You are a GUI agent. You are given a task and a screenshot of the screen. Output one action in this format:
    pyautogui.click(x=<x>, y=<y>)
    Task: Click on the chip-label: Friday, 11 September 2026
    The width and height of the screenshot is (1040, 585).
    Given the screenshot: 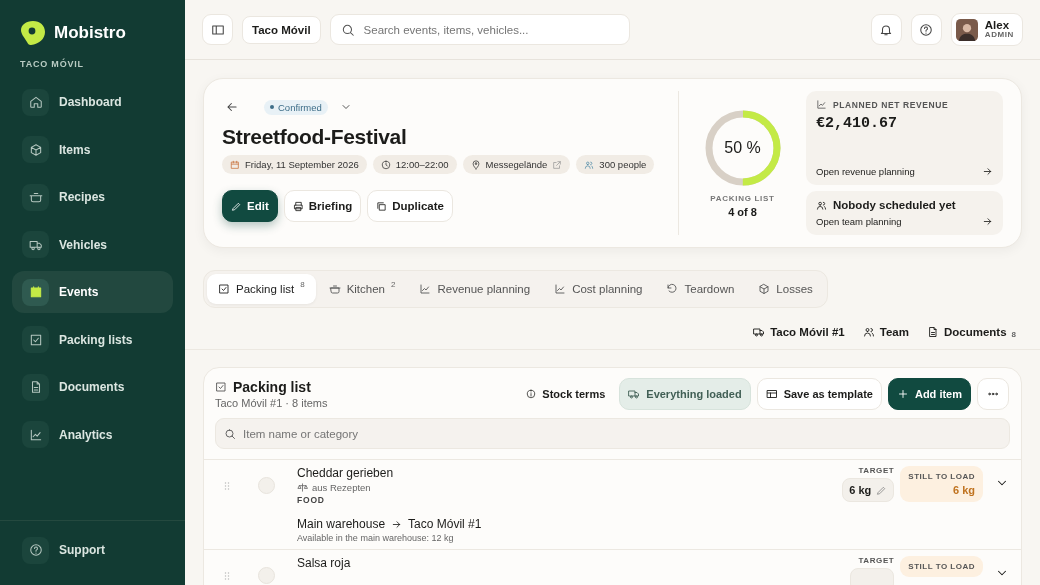 What is the action you would take?
    pyautogui.click(x=302, y=164)
    